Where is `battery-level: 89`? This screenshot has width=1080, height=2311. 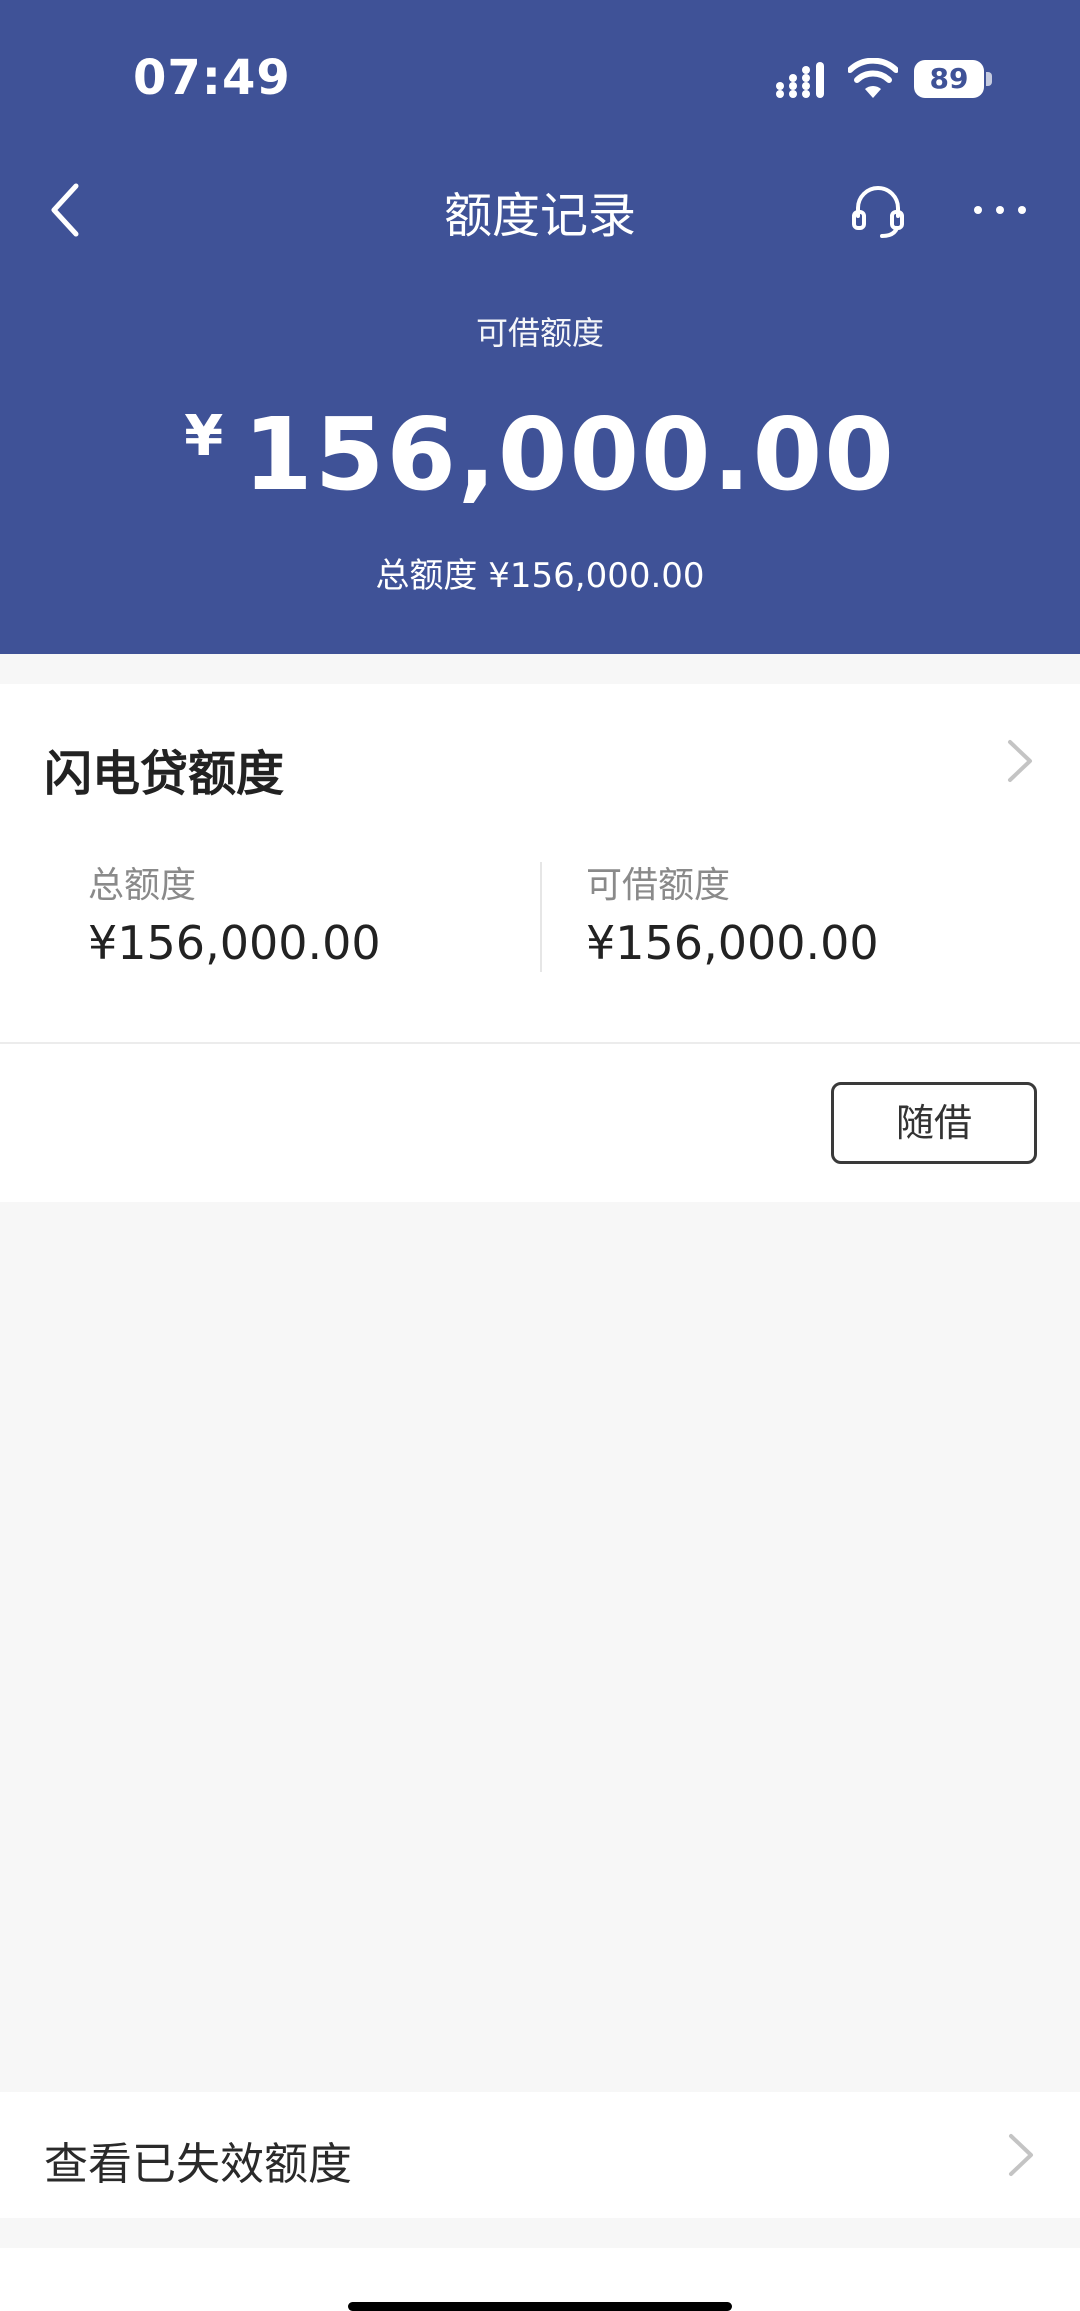 battery-level: 89 is located at coordinates (949, 79).